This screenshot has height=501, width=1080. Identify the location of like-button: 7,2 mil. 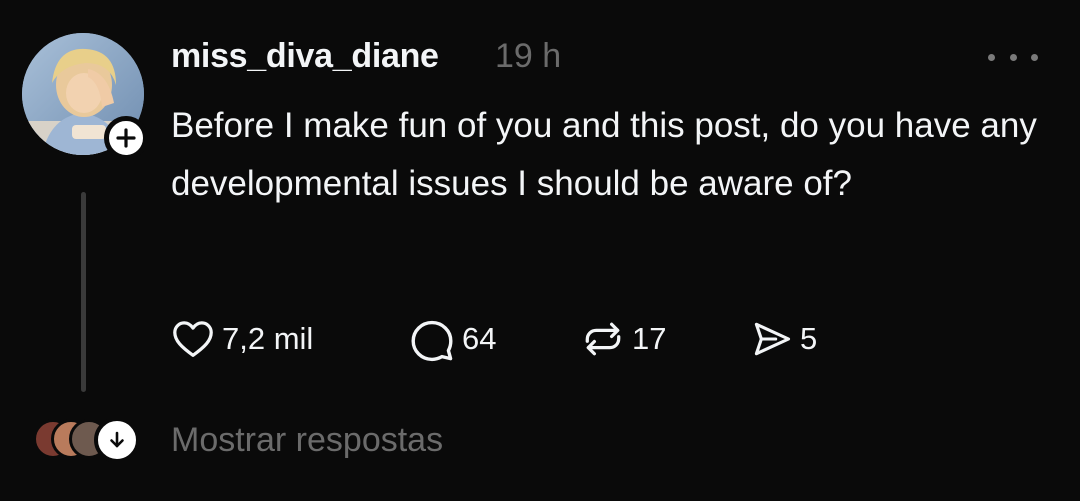
(289, 339).